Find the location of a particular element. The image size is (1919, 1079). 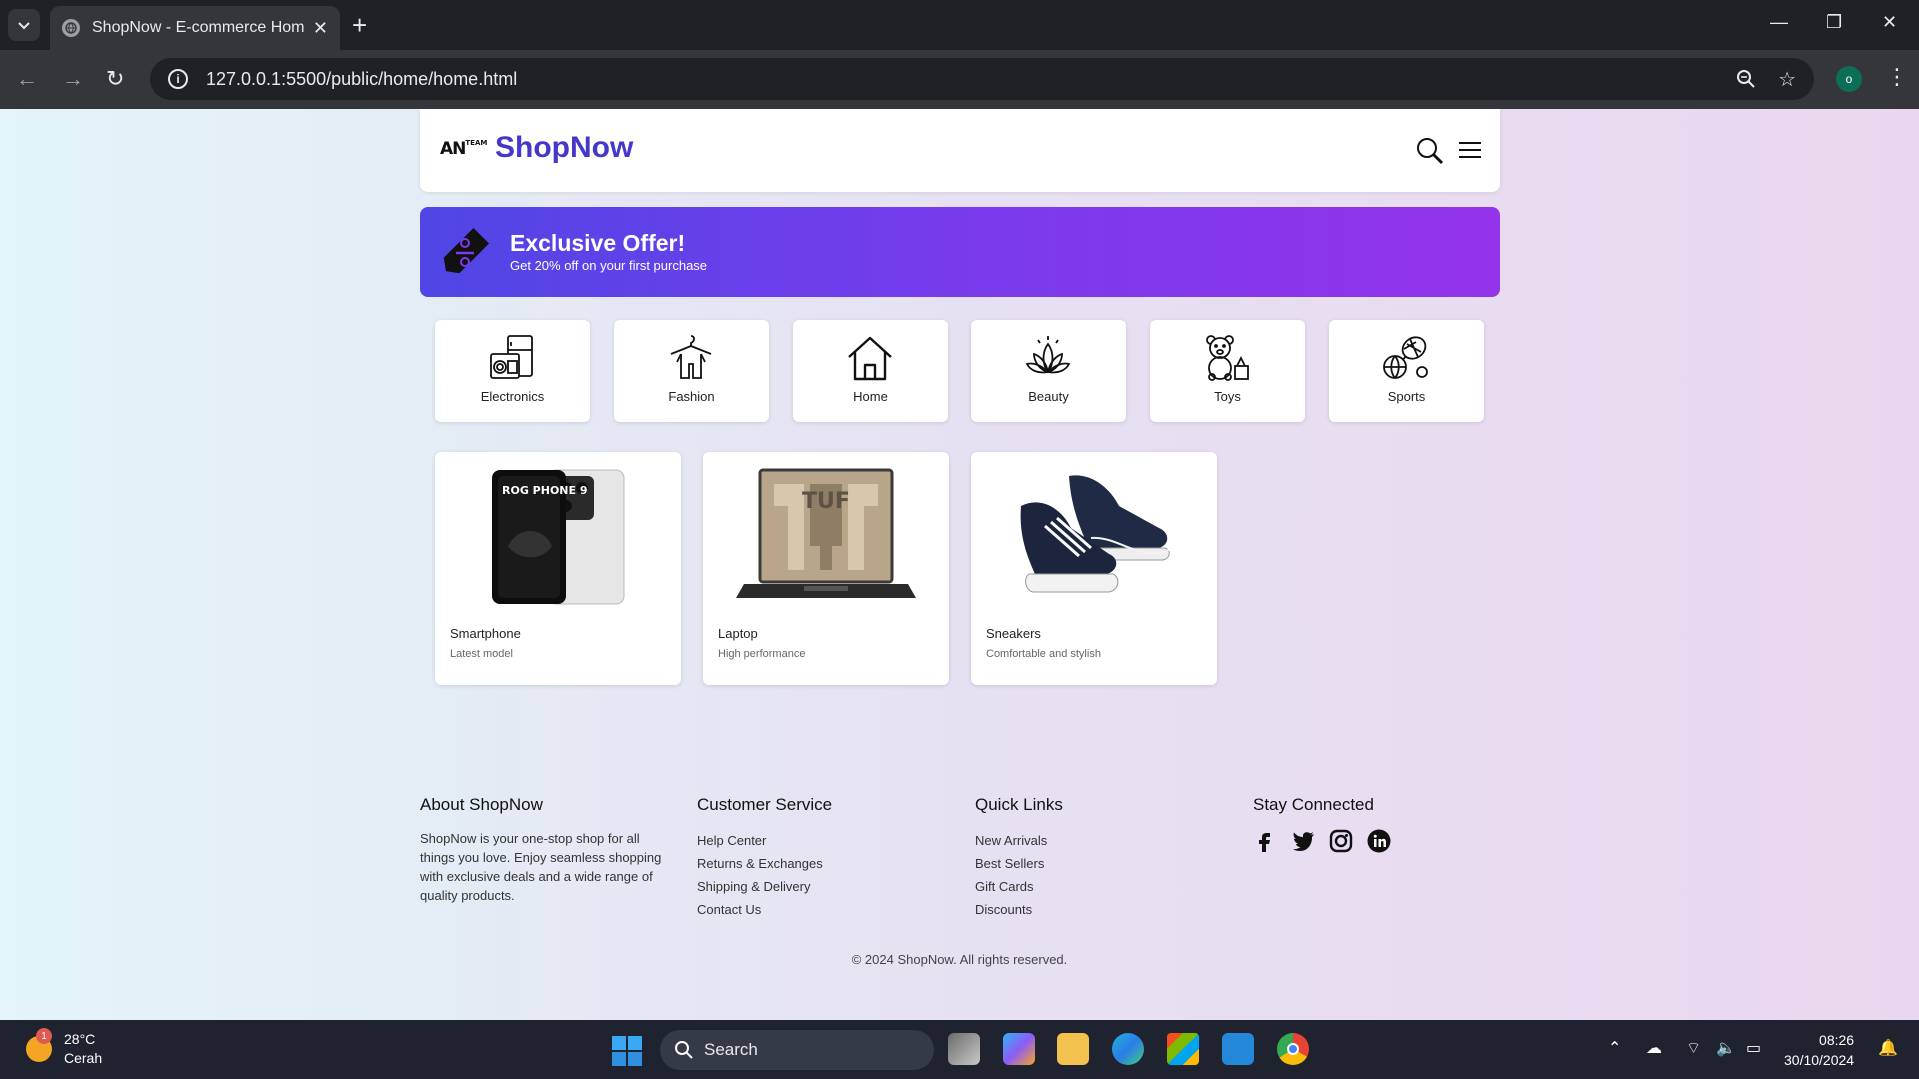

product-description: Comfortable and stylish is located at coordinates (1043, 654).